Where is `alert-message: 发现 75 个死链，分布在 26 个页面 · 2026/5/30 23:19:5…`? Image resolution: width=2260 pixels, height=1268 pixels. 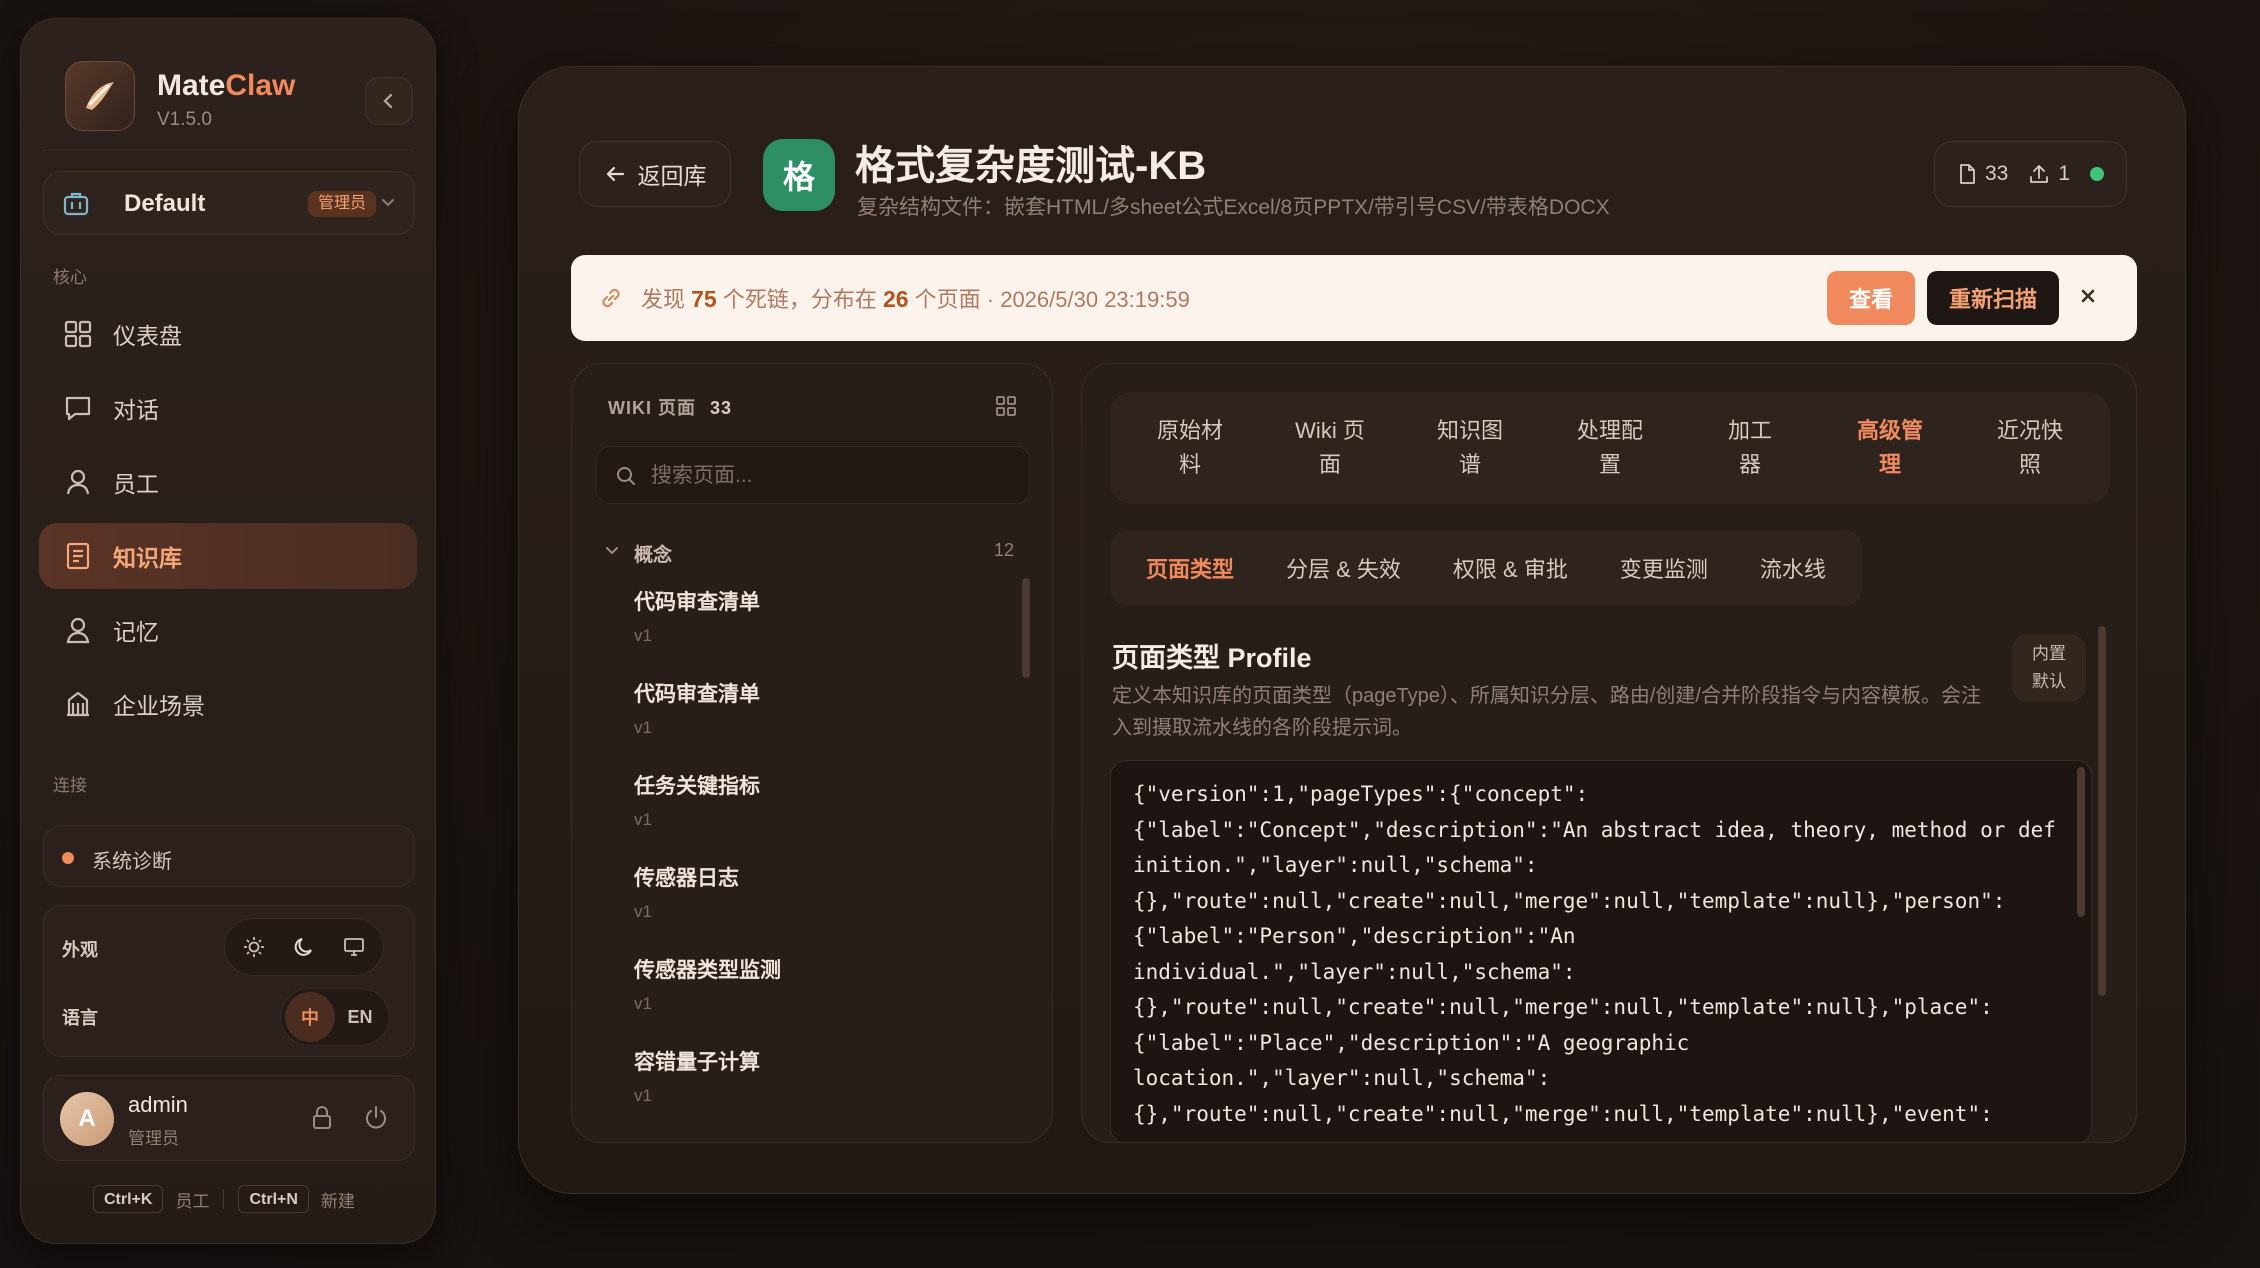 alert-message: 发现 75 个死链，分布在 26 个页面 · 2026/5/30 23:19:5… is located at coordinates (915, 298).